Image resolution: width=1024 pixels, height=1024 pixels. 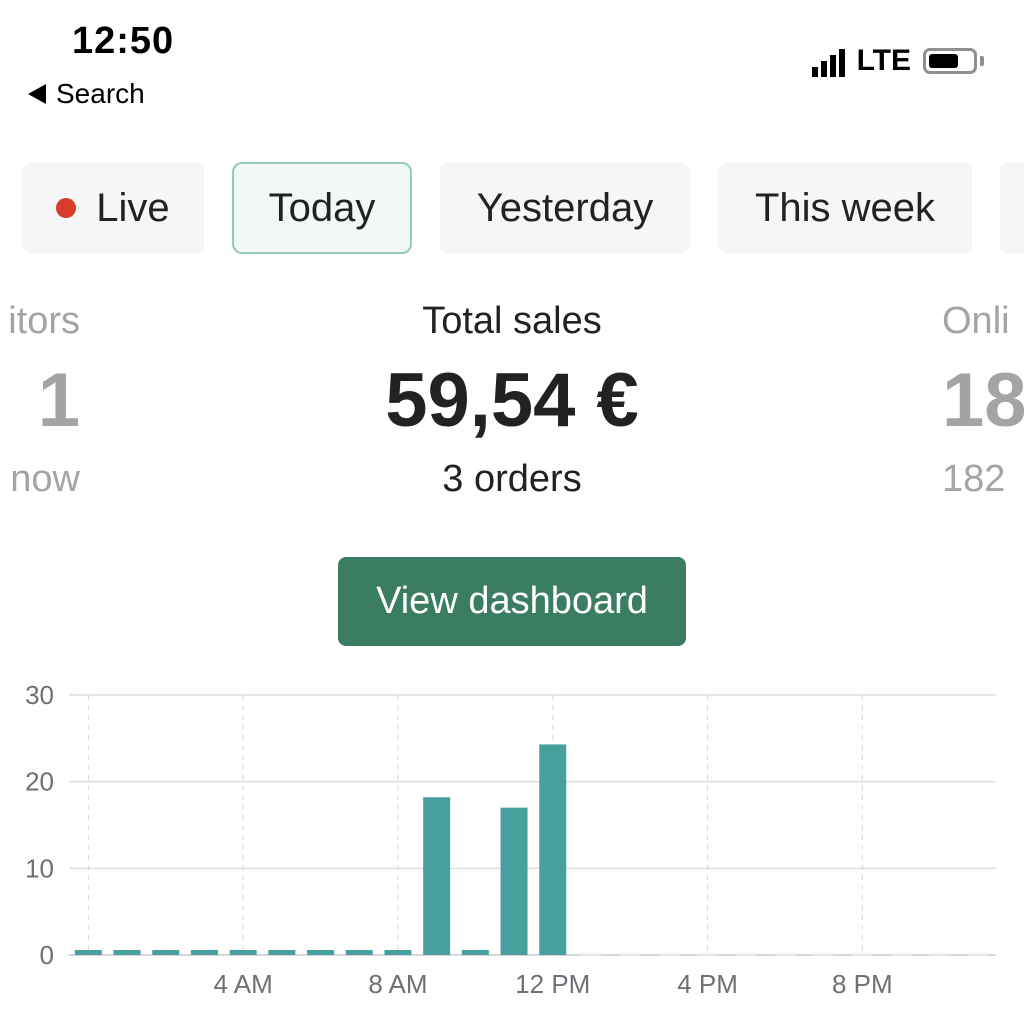 What do you see at coordinates (58, 400) in the screenshot?
I see `metric-visitors-value: 1` at bounding box center [58, 400].